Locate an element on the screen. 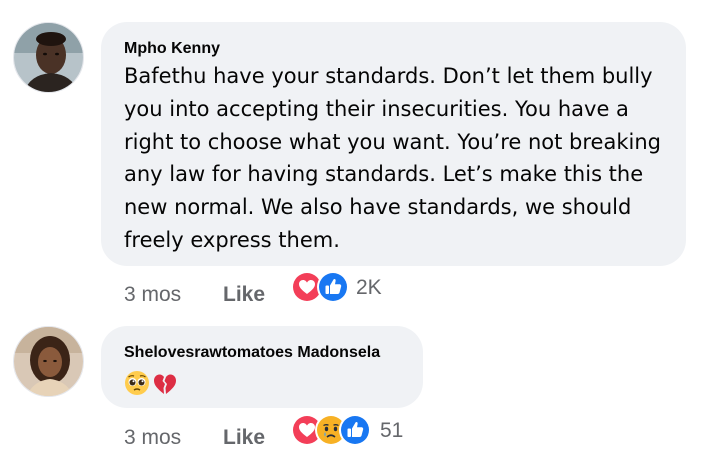 This screenshot has height=469, width=719. comment-author: Mpho Kenny is located at coordinates (405, 49).